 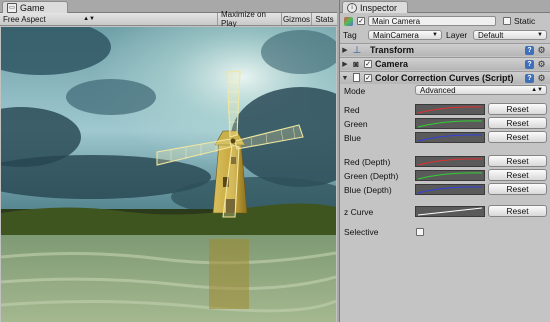 What do you see at coordinates (445, 49) in the screenshot?
I see `component-transform-header: ▶ ⊥ Transform ? ⚙` at bounding box center [445, 49].